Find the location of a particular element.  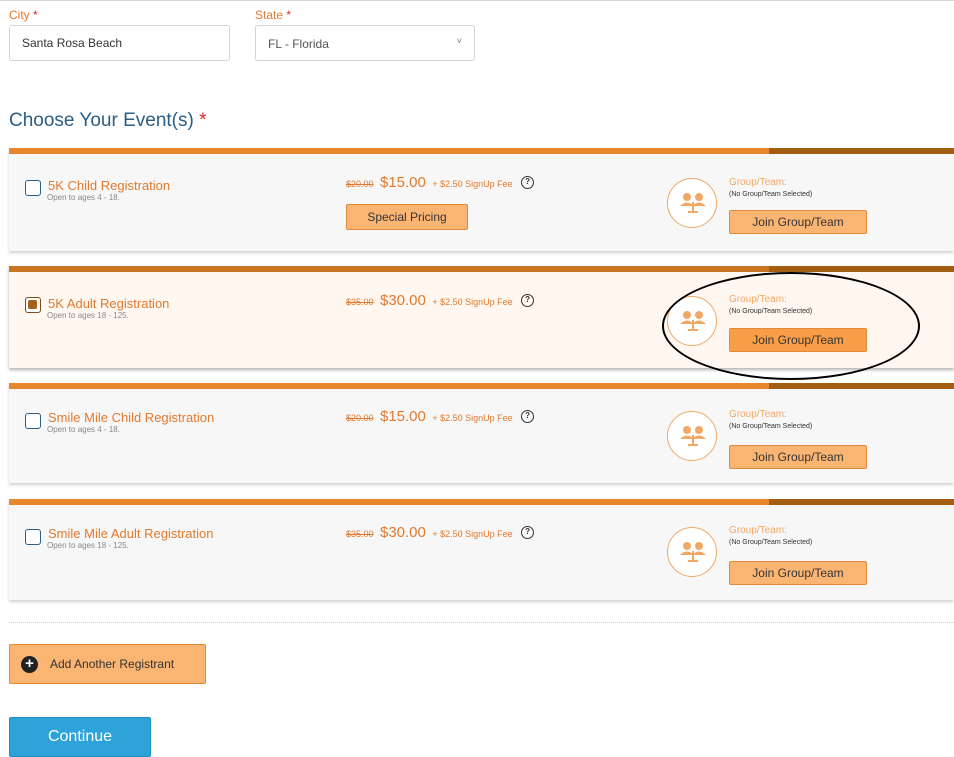

event-name: 5K Child Registration is located at coordinates (109, 185).